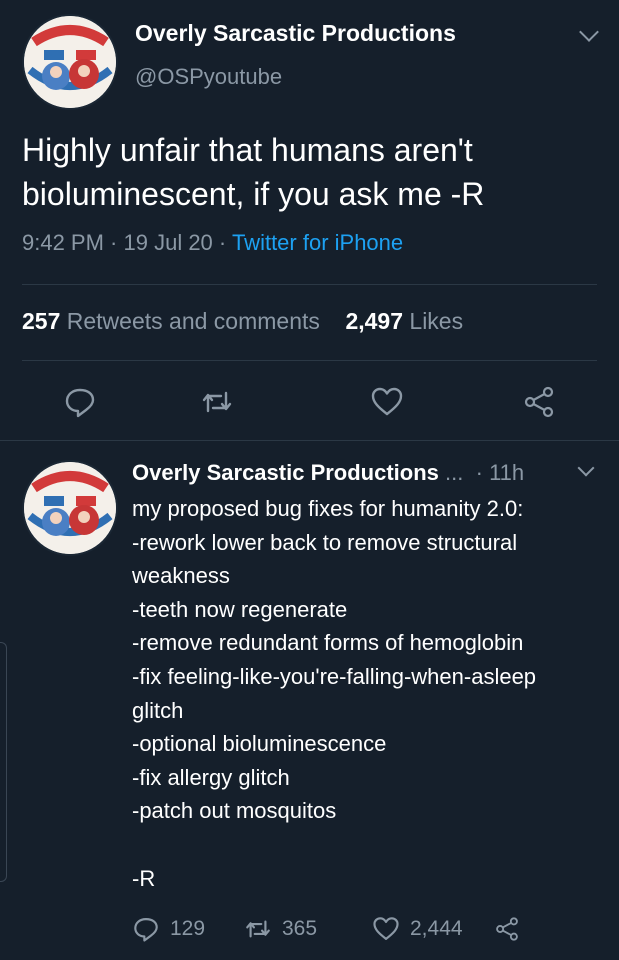 The width and height of the screenshot is (619, 960). I want to click on reply-button, so click(80, 402).